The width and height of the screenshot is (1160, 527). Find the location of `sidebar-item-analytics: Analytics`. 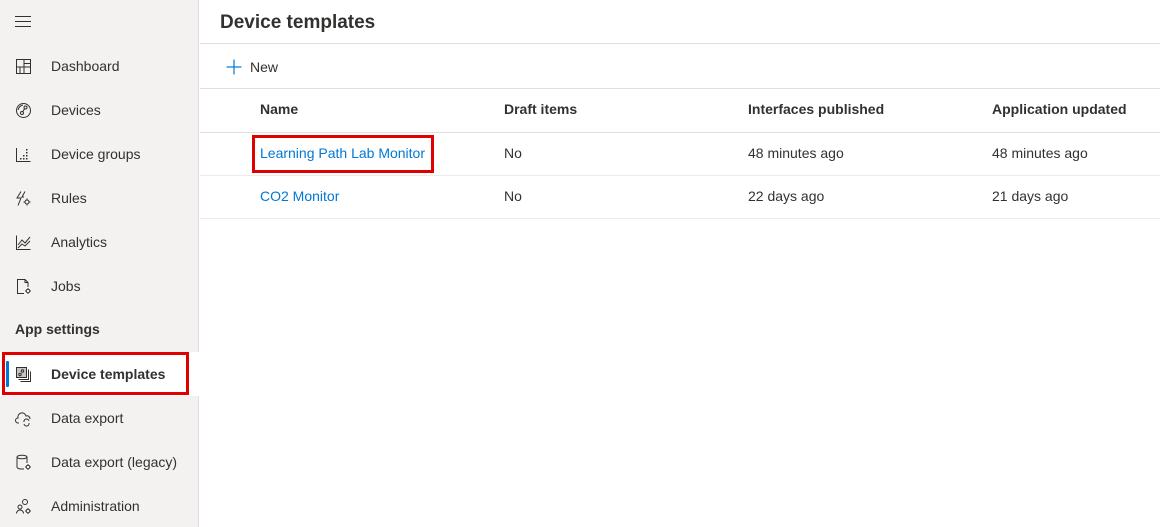

sidebar-item-analytics: Analytics is located at coordinates (99, 242).